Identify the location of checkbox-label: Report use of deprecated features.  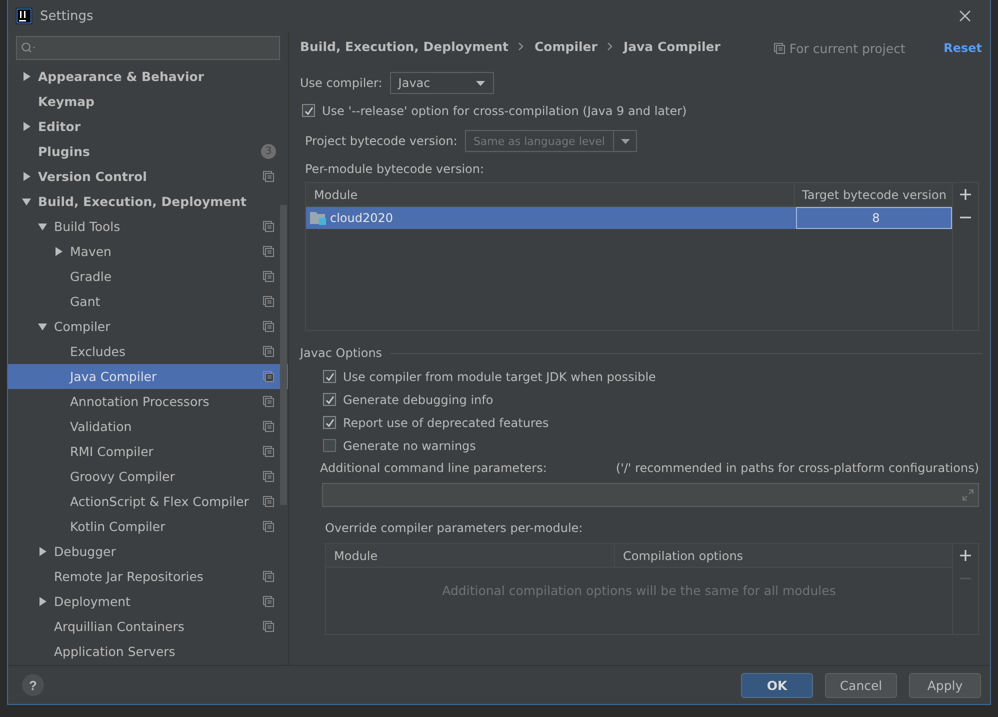
(446, 423).